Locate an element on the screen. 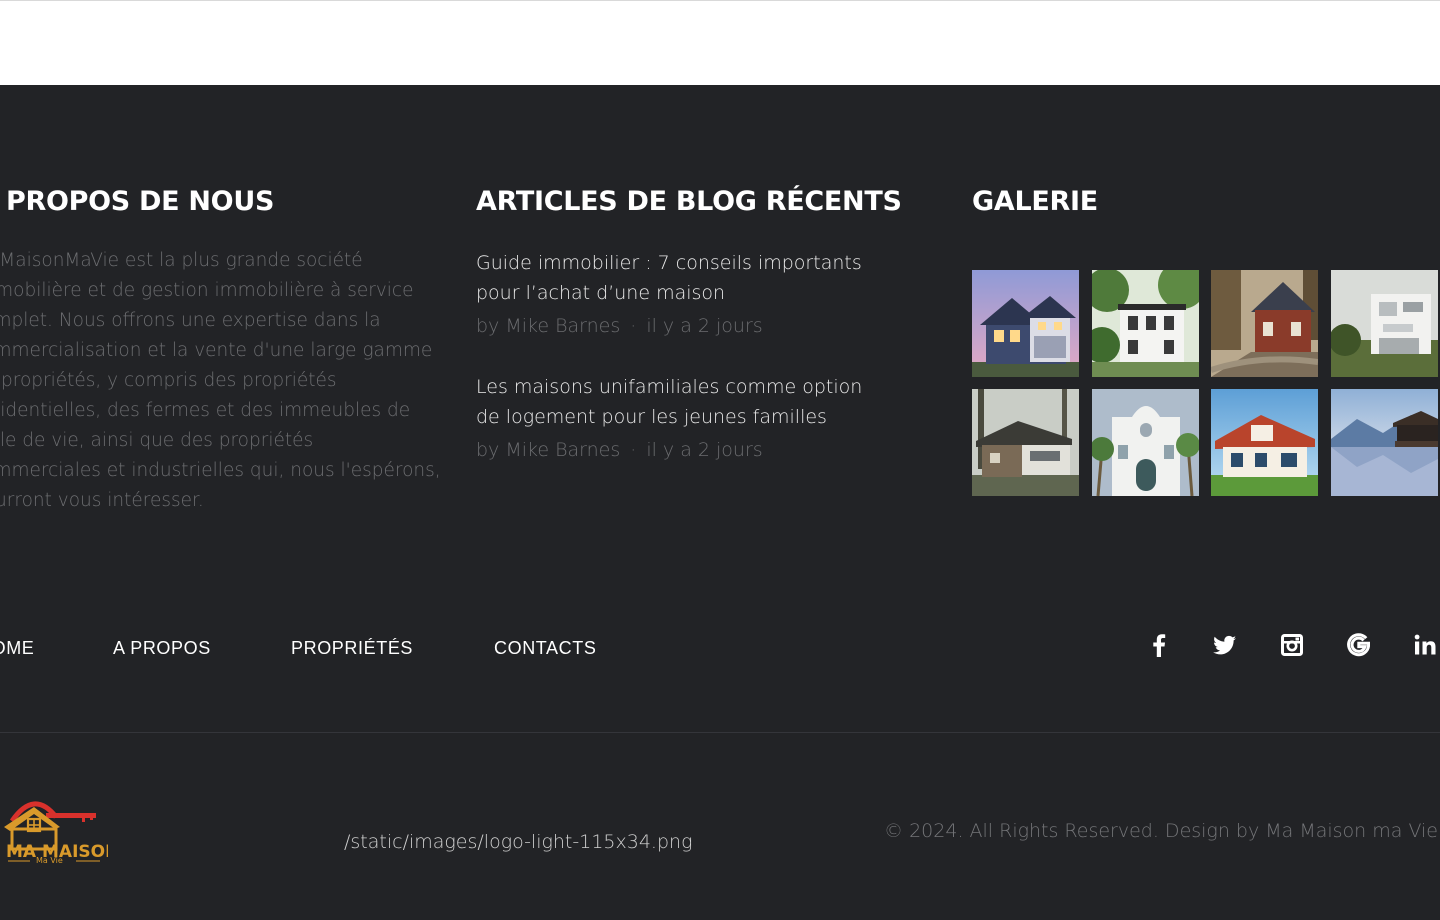 Image resolution: width=1440 pixels, height=920 pixels. instagram-icon is located at coordinates (1292, 645).